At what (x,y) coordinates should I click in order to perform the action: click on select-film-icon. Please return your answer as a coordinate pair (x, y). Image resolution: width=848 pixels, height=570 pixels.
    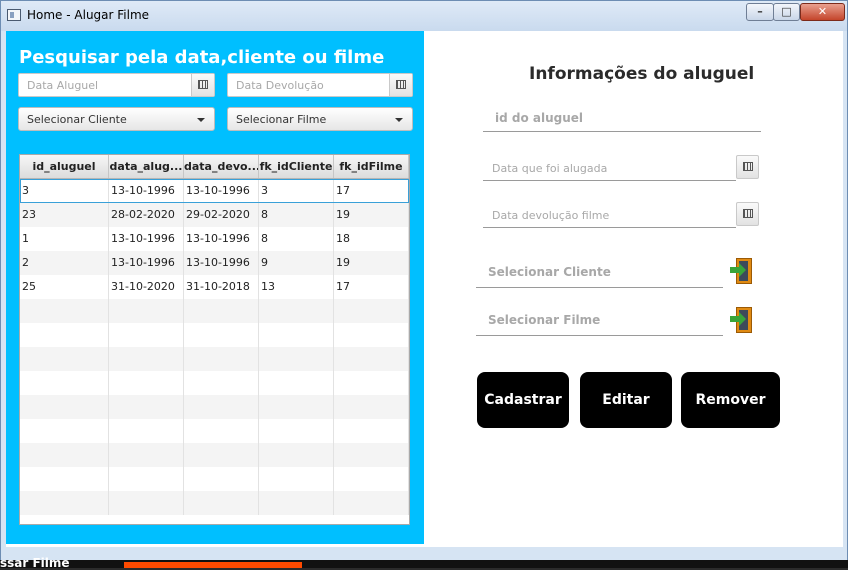
    Looking at the image, I should click on (742, 320).